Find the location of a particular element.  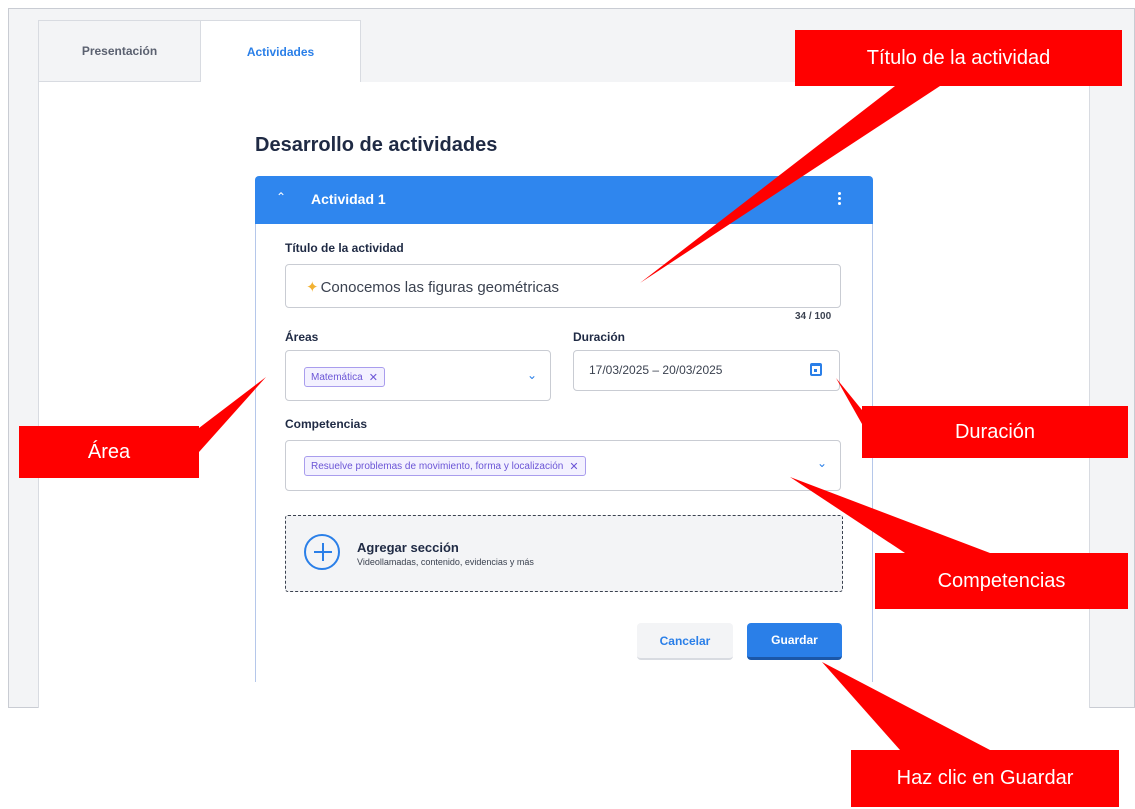

activity-title-value: Conocemos las figuras geométricas is located at coordinates (440, 287).